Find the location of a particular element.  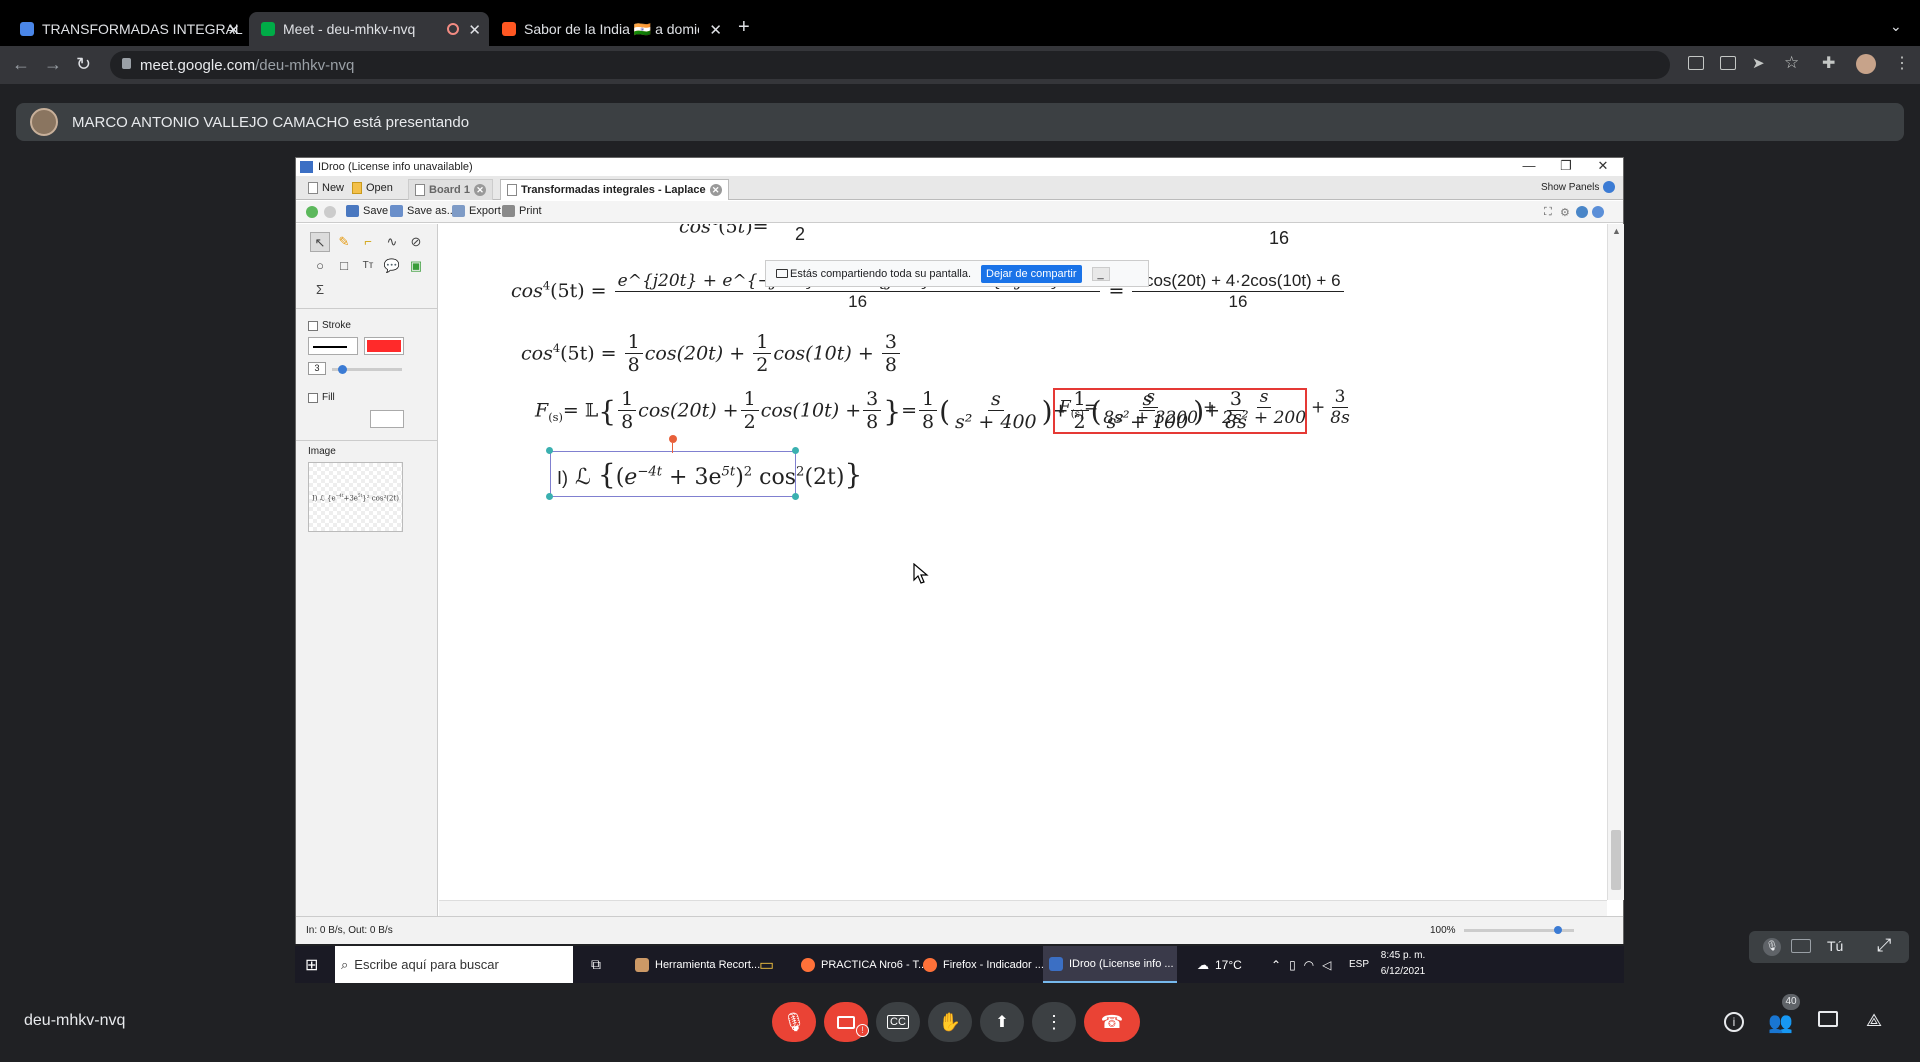

forward-icon: → is located at coordinates (53, 64).